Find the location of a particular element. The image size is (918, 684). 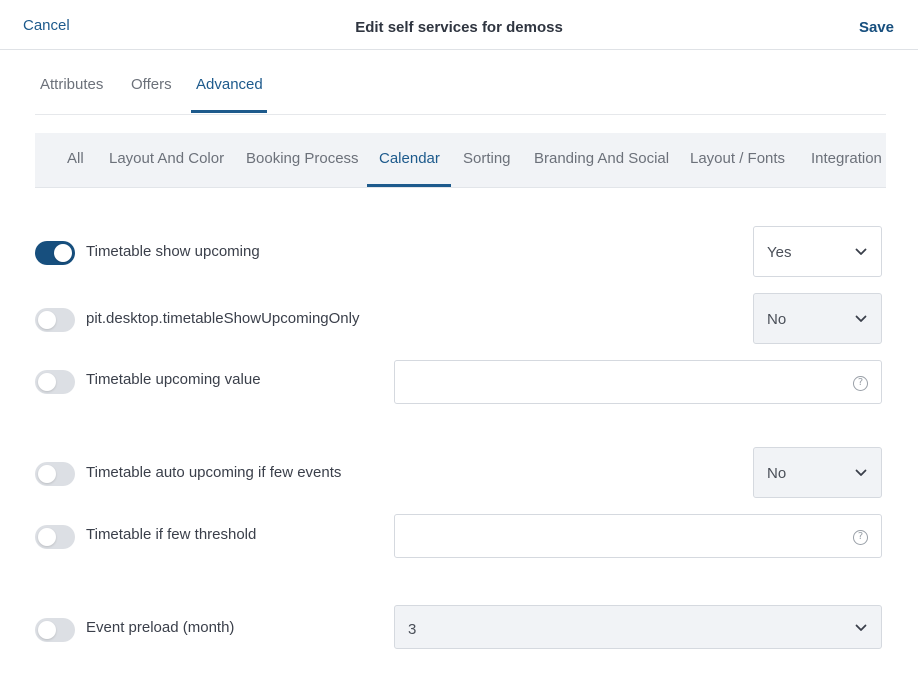

setting-select: Yes is located at coordinates (817, 251).